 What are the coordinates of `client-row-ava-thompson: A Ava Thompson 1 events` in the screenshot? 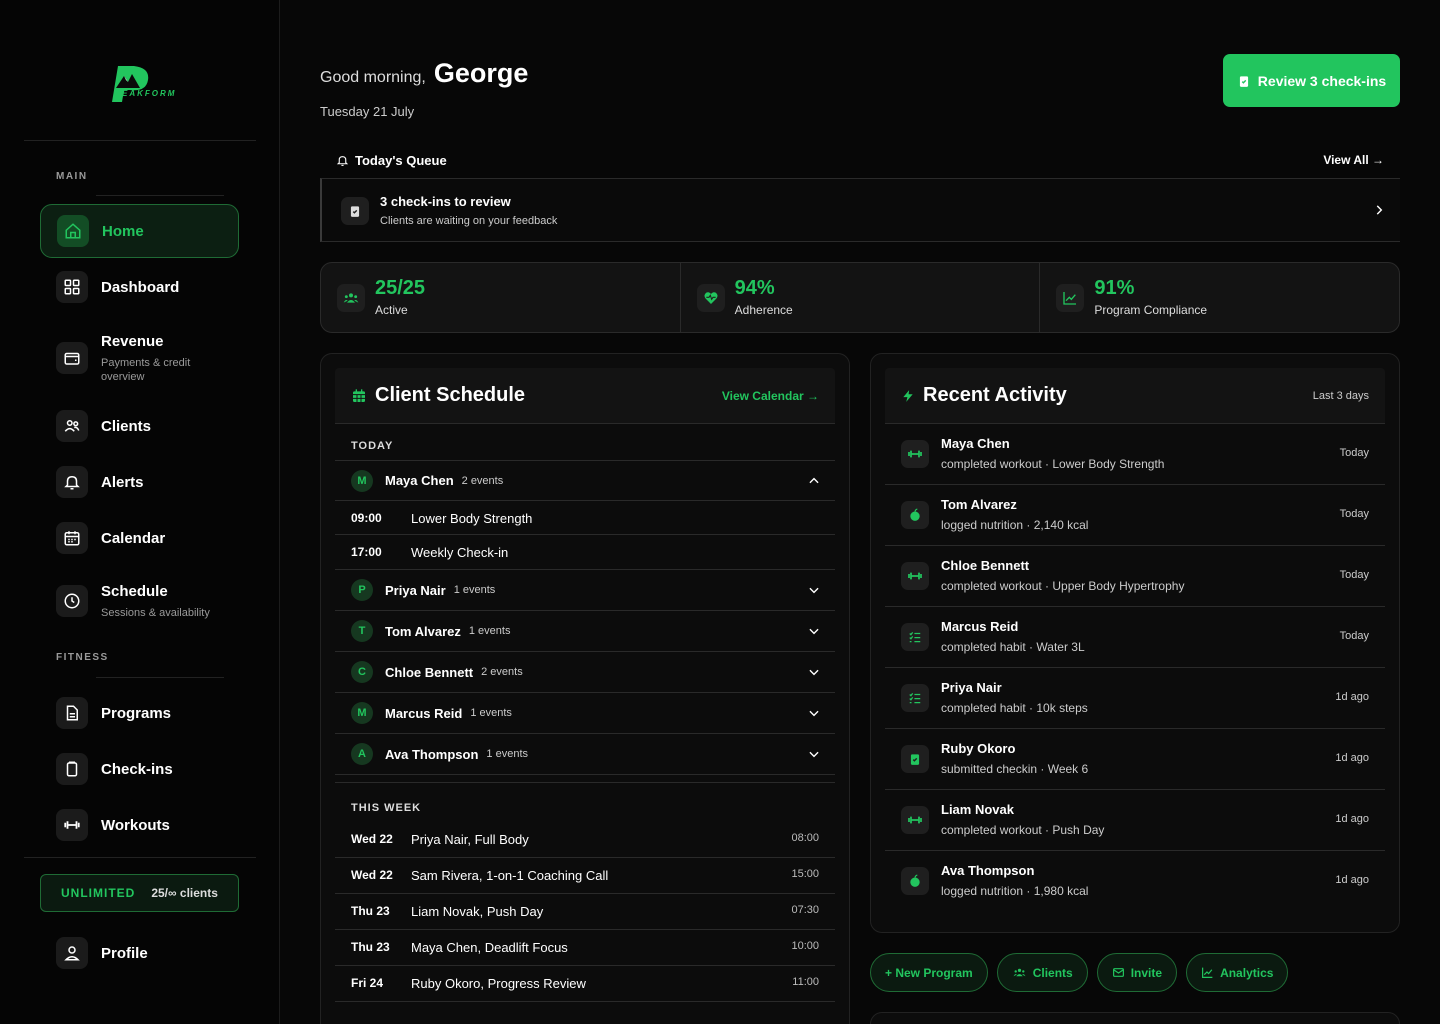 It's located at (585, 754).